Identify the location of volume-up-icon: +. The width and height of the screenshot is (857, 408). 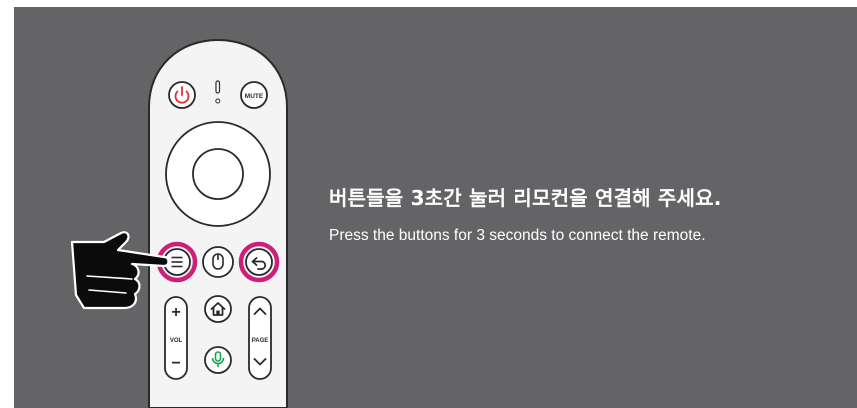
(175, 312).